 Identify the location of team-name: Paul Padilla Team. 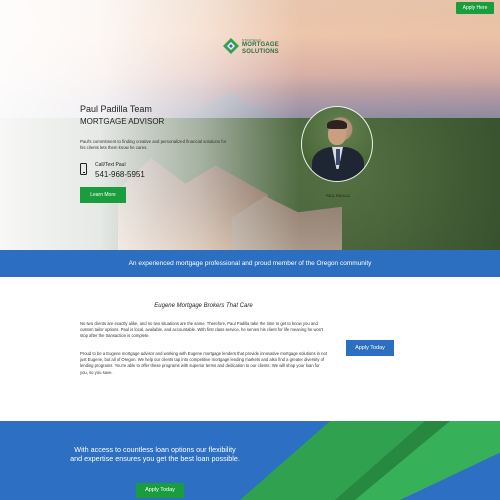
(116, 109).